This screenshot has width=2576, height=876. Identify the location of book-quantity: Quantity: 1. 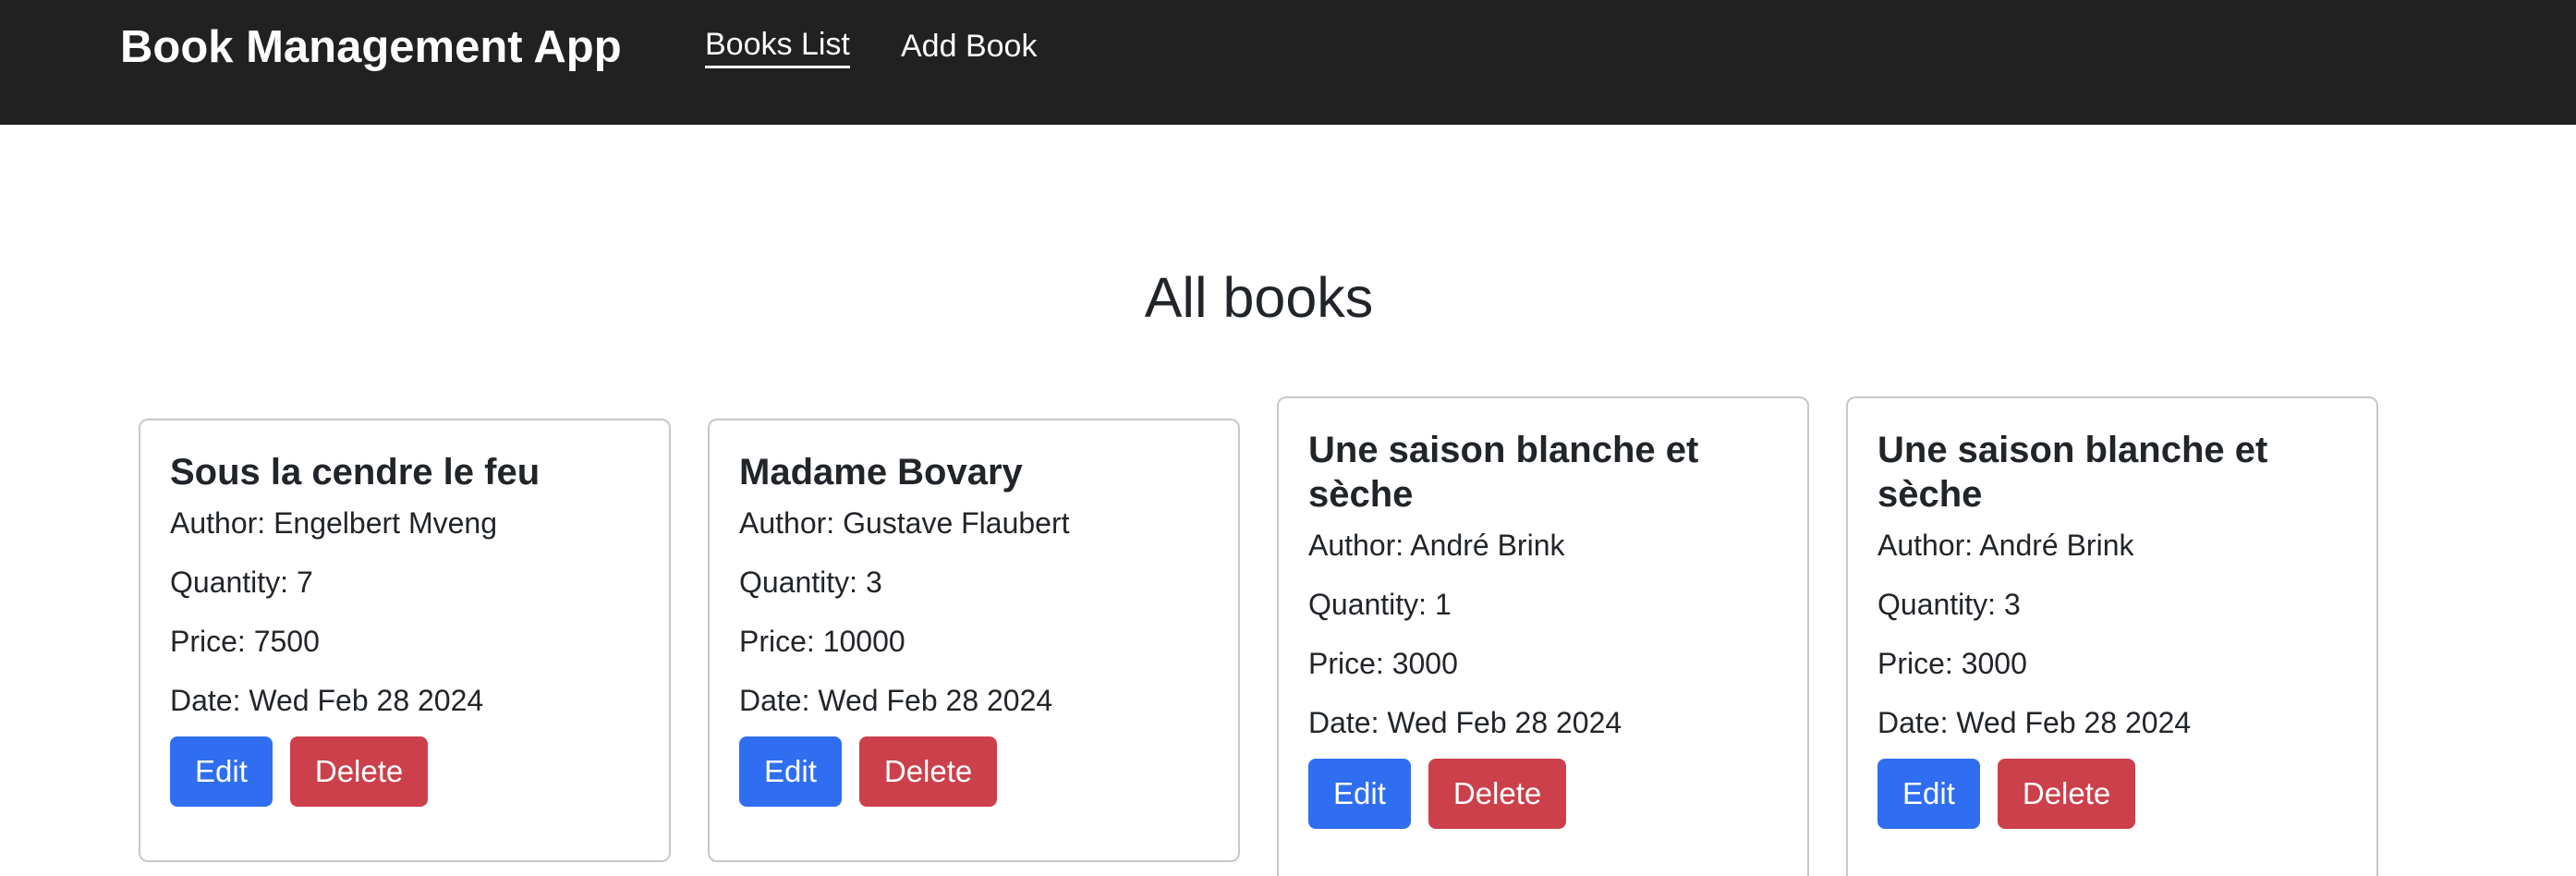
(1380, 605).